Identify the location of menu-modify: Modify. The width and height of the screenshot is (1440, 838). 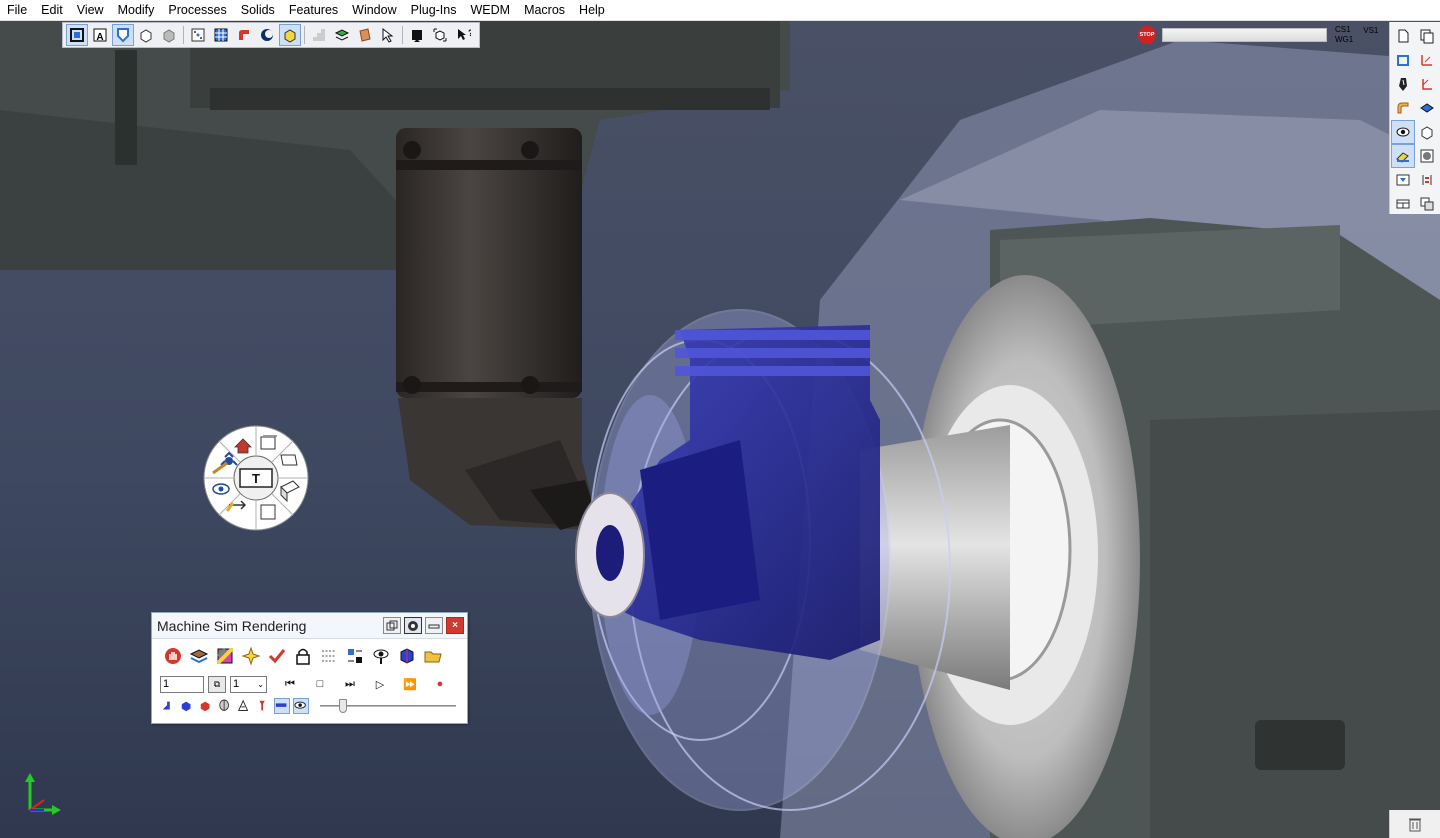
(136, 10).